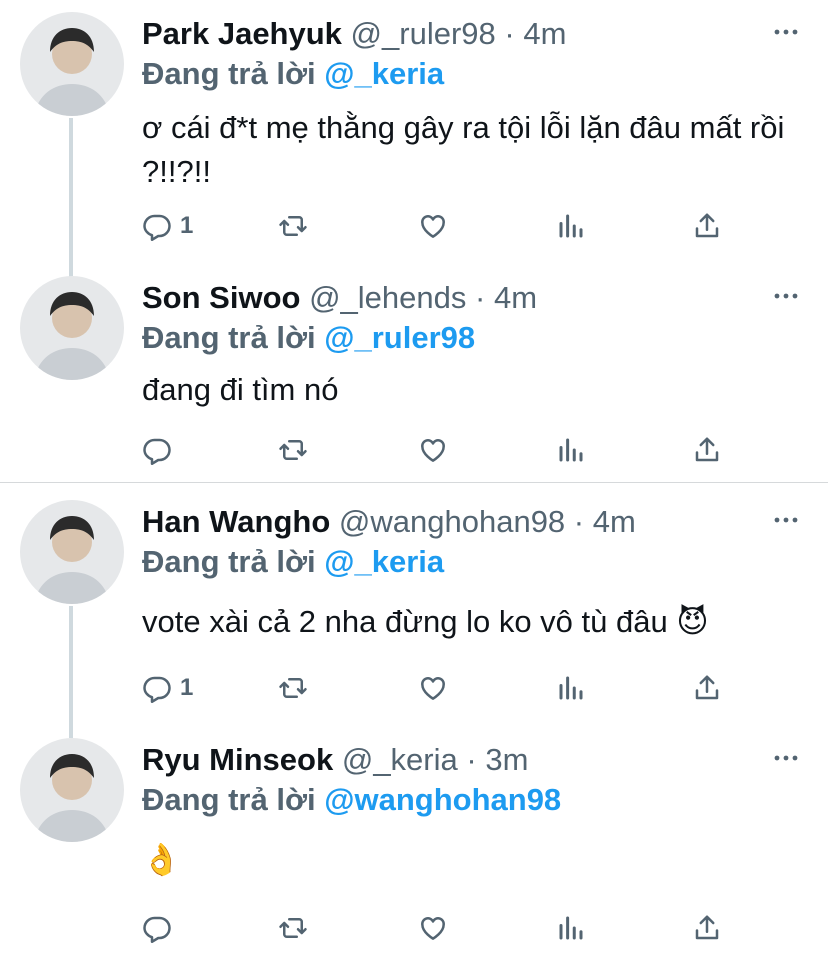 The width and height of the screenshot is (828, 953). I want to click on display-name: Son Siwoo, so click(221, 297).